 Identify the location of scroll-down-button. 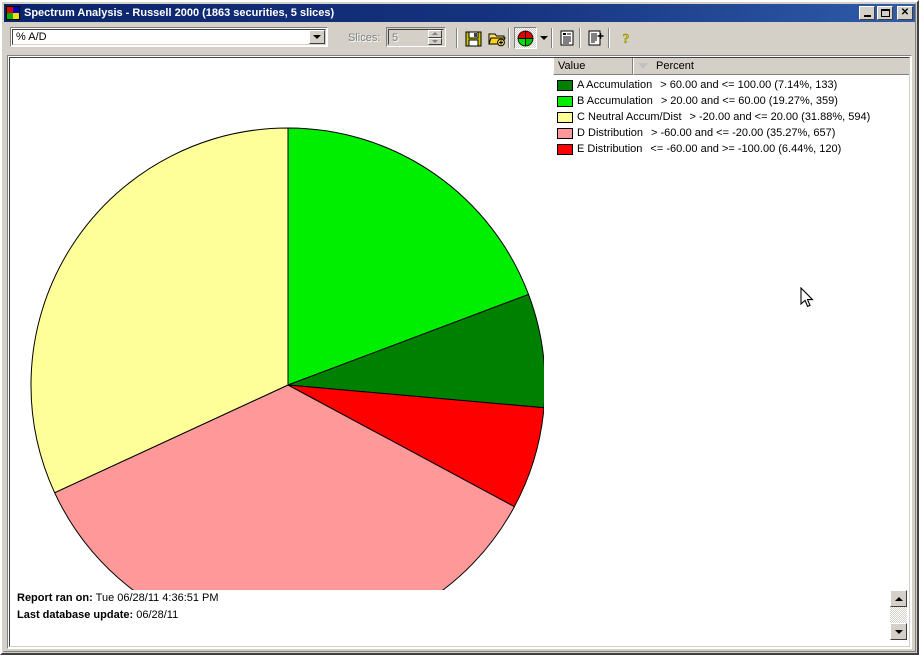
(898, 631).